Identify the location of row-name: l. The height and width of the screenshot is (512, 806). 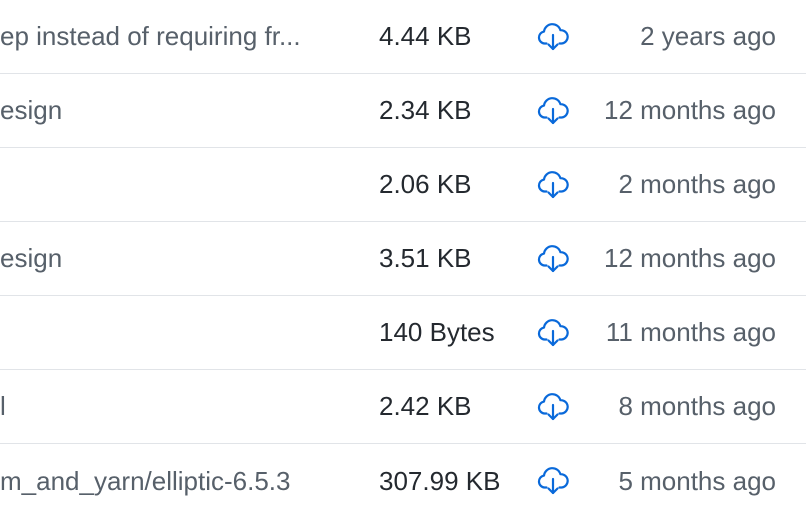
(170, 406).